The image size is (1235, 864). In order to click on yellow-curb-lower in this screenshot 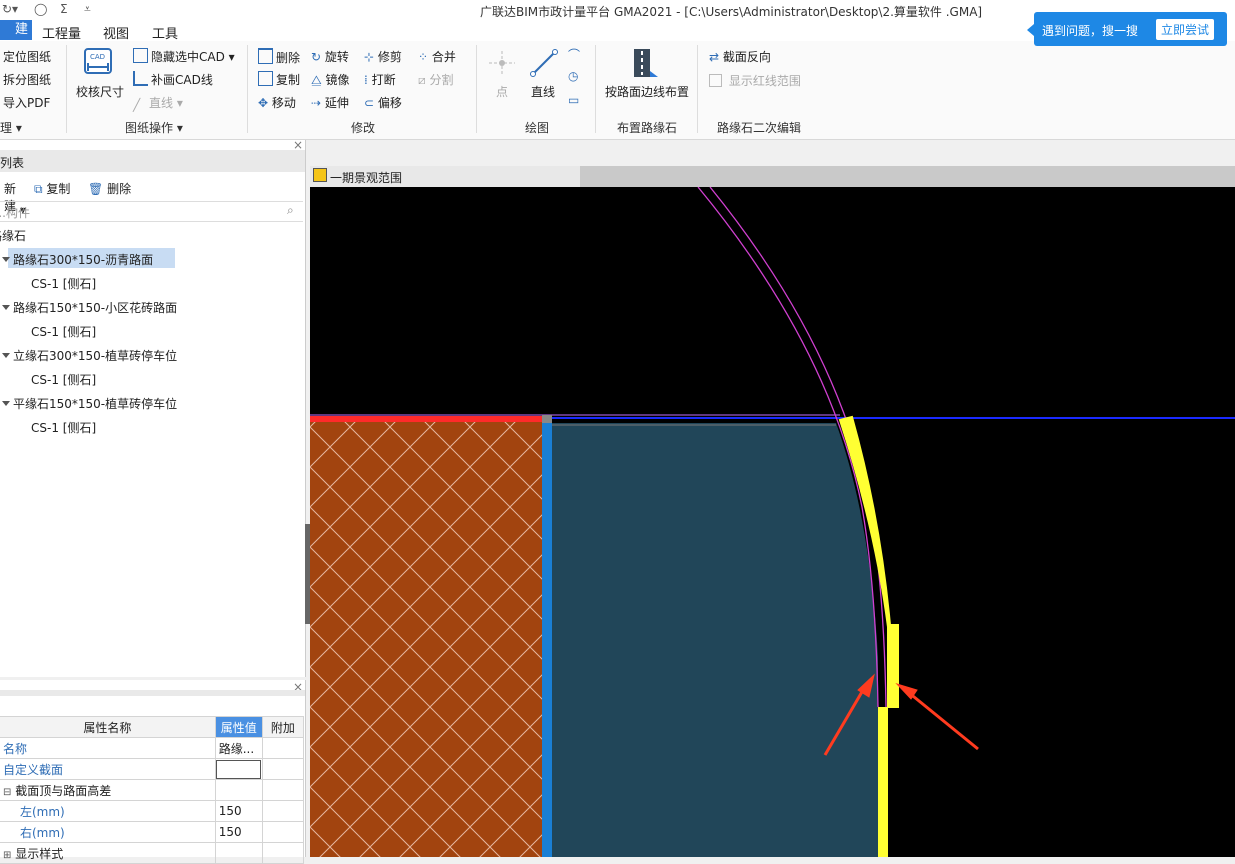, I will do `click(883, 782)`.